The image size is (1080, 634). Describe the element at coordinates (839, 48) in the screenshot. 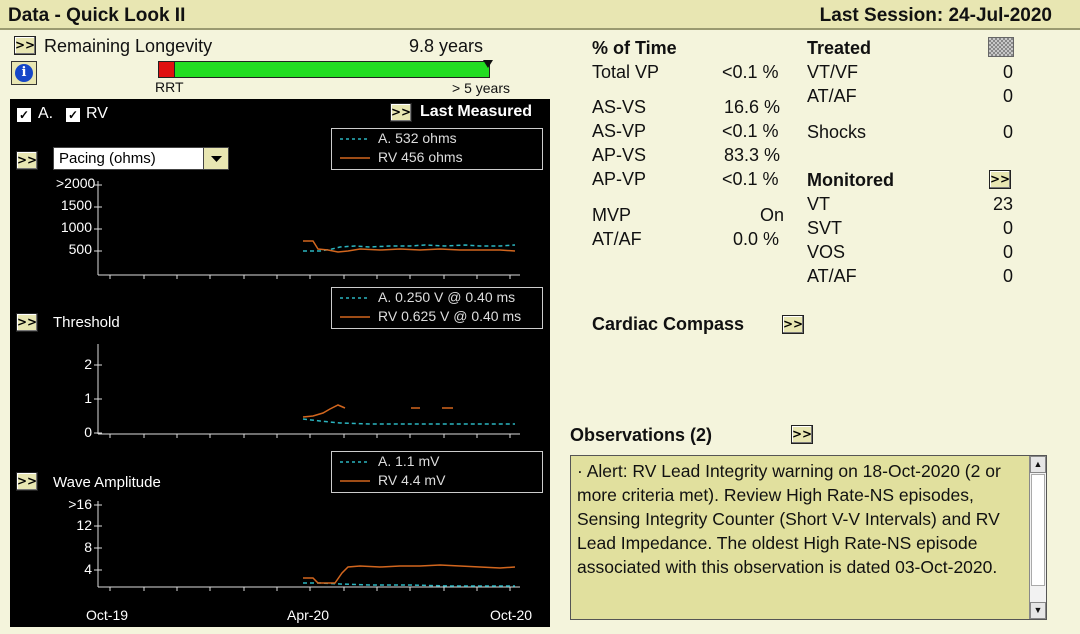

I see `treated-title: Treated` at that location.